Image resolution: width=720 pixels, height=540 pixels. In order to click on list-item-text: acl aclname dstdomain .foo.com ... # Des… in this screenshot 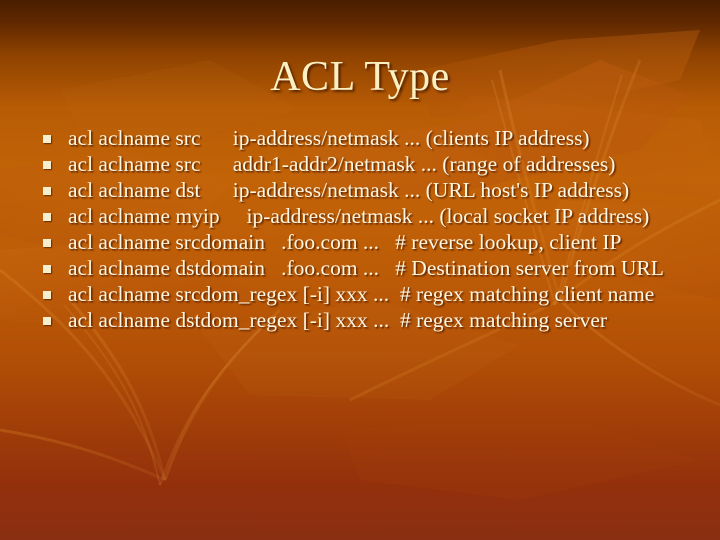, I will do `click(366, 268)`.